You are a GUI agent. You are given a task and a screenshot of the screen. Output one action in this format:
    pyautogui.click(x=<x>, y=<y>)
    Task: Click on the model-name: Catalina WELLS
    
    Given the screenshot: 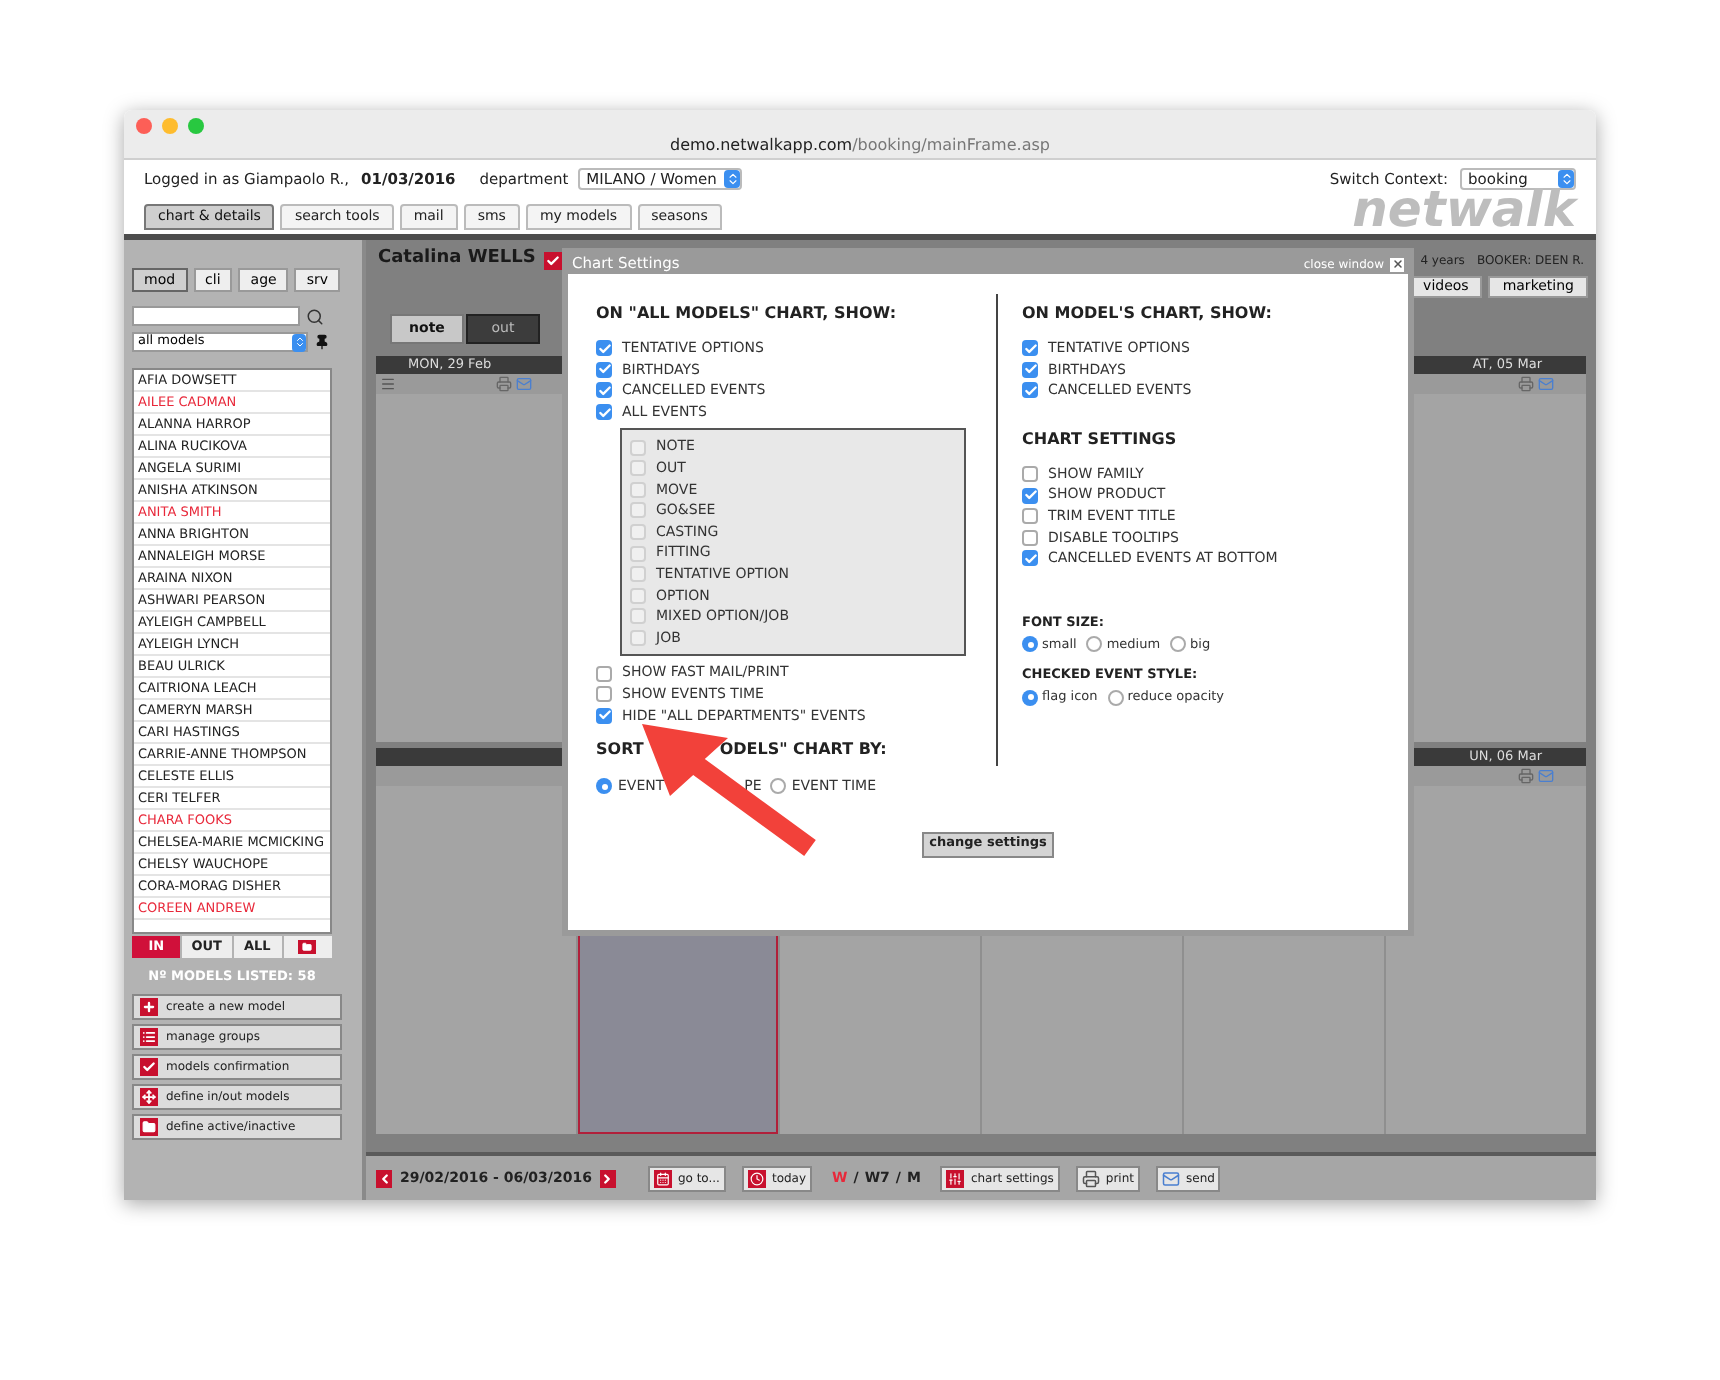 What is the action you would take?
    pyautogui.click(x=457, y=259)
    